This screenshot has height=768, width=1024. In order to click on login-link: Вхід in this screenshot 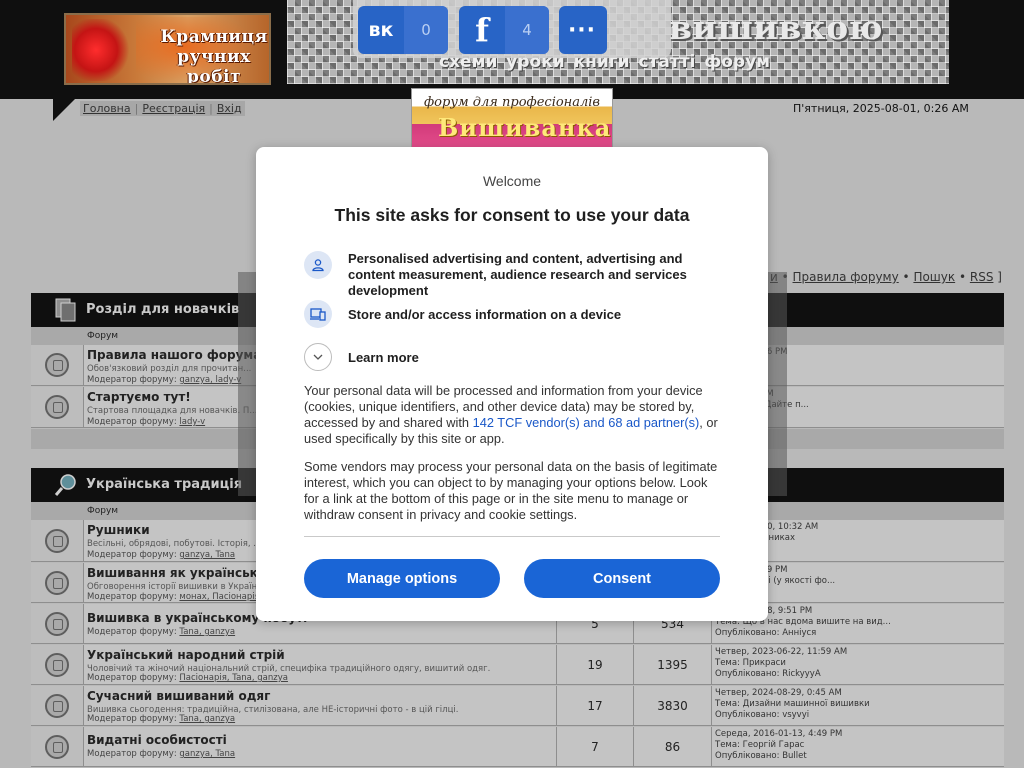, I will do `click(229, 108)`.